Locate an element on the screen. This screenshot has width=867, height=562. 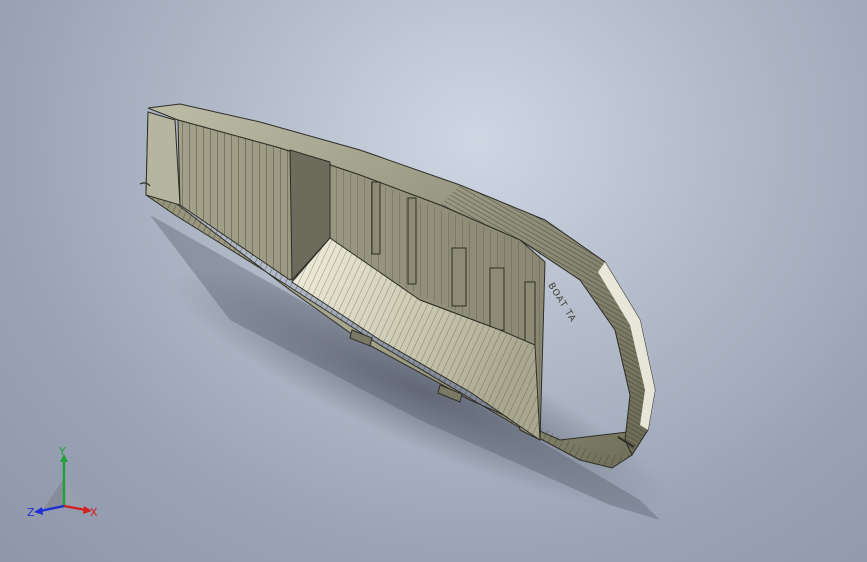
transom is located at coordinates (163, 158).